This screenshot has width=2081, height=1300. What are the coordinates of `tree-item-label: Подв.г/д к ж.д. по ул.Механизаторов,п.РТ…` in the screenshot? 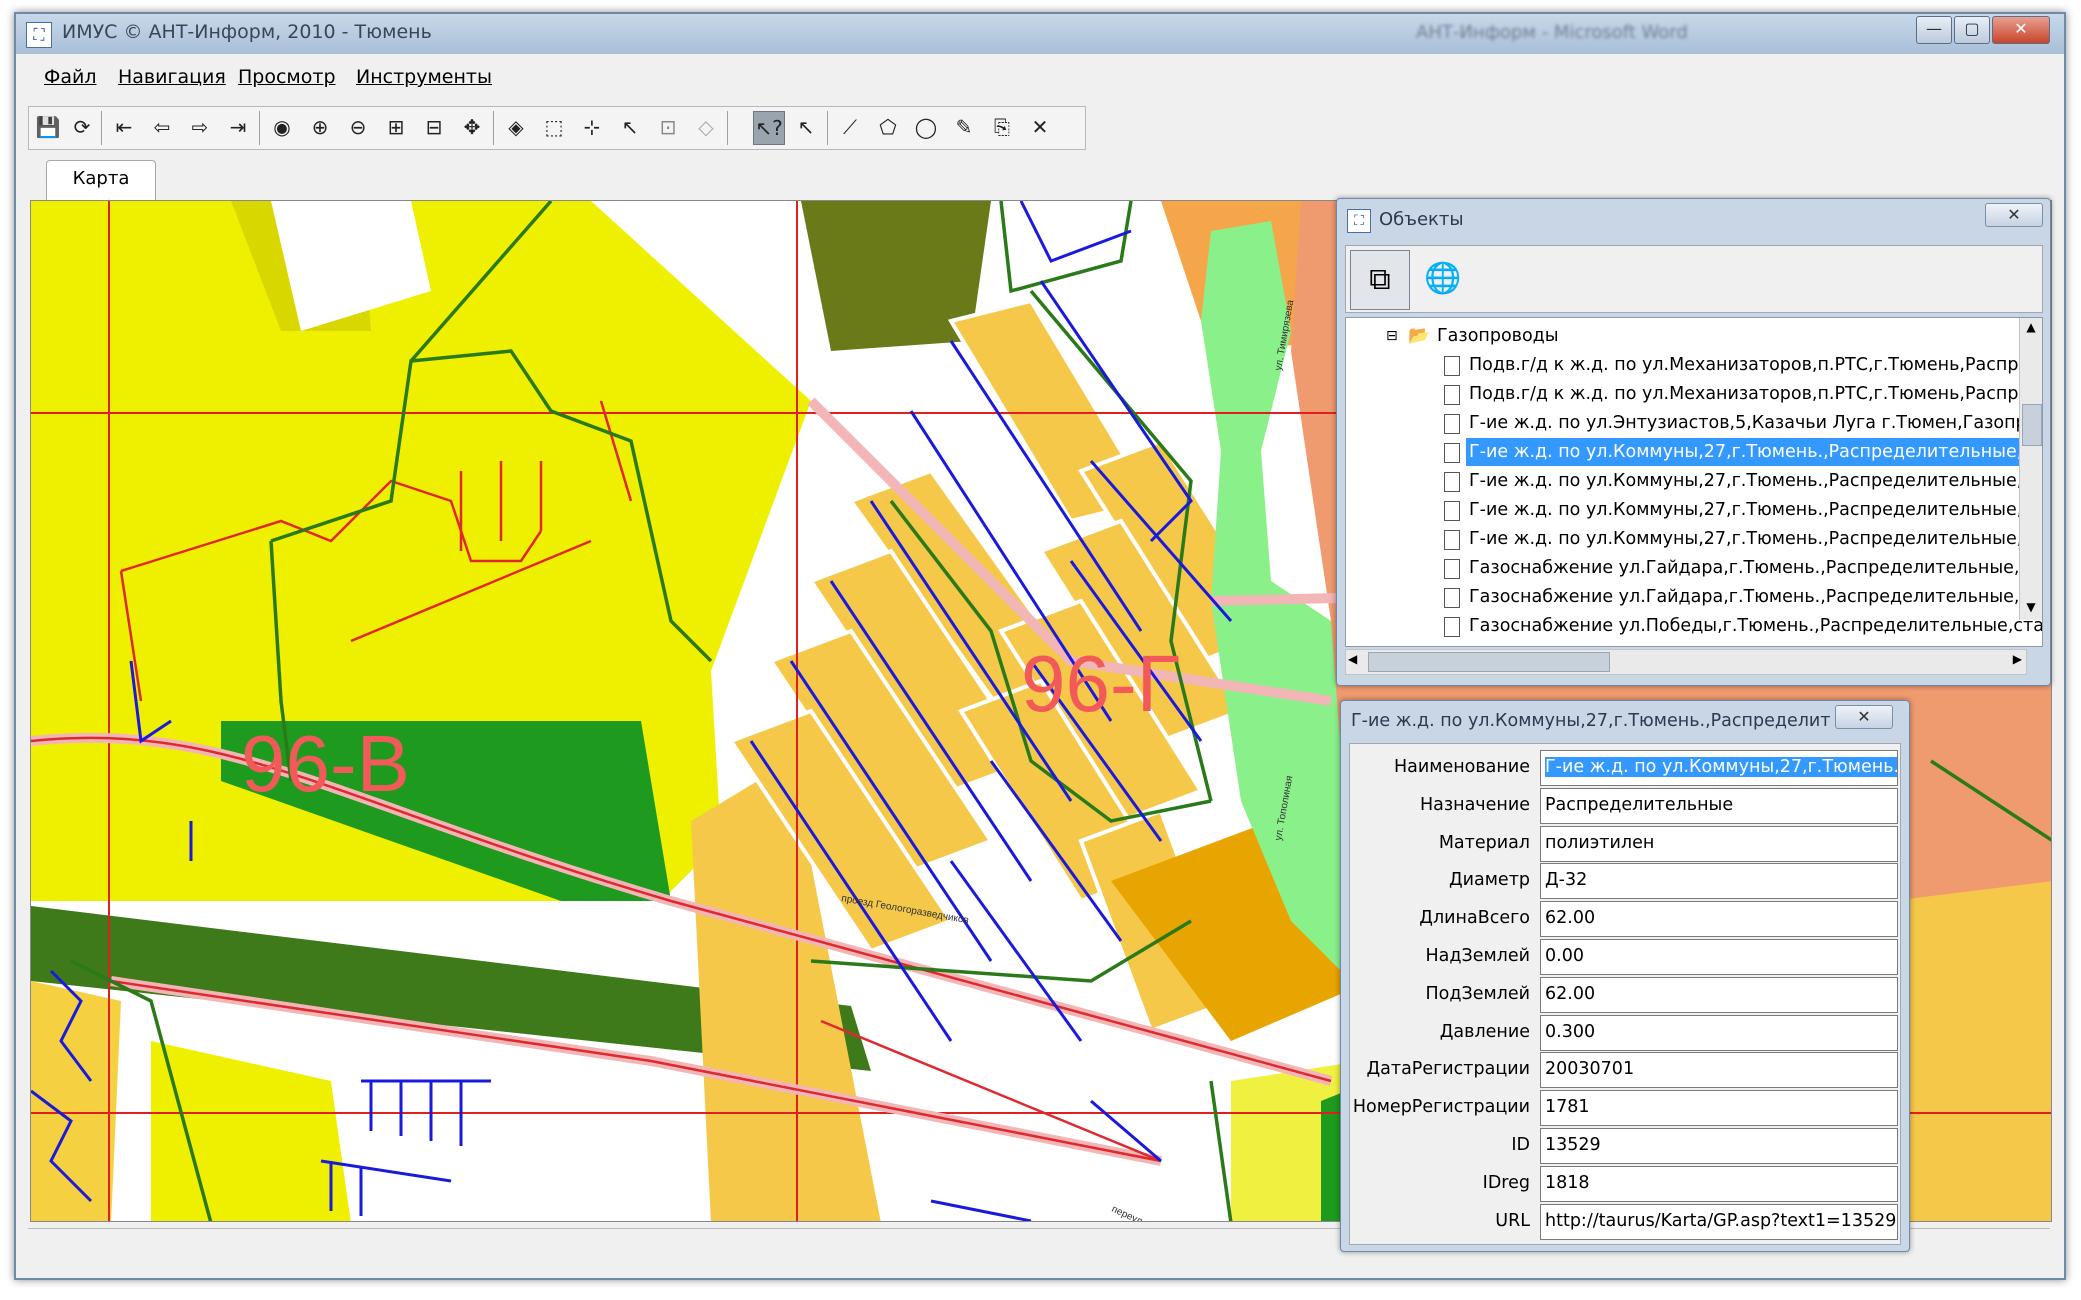 It's located at (1755, 394).